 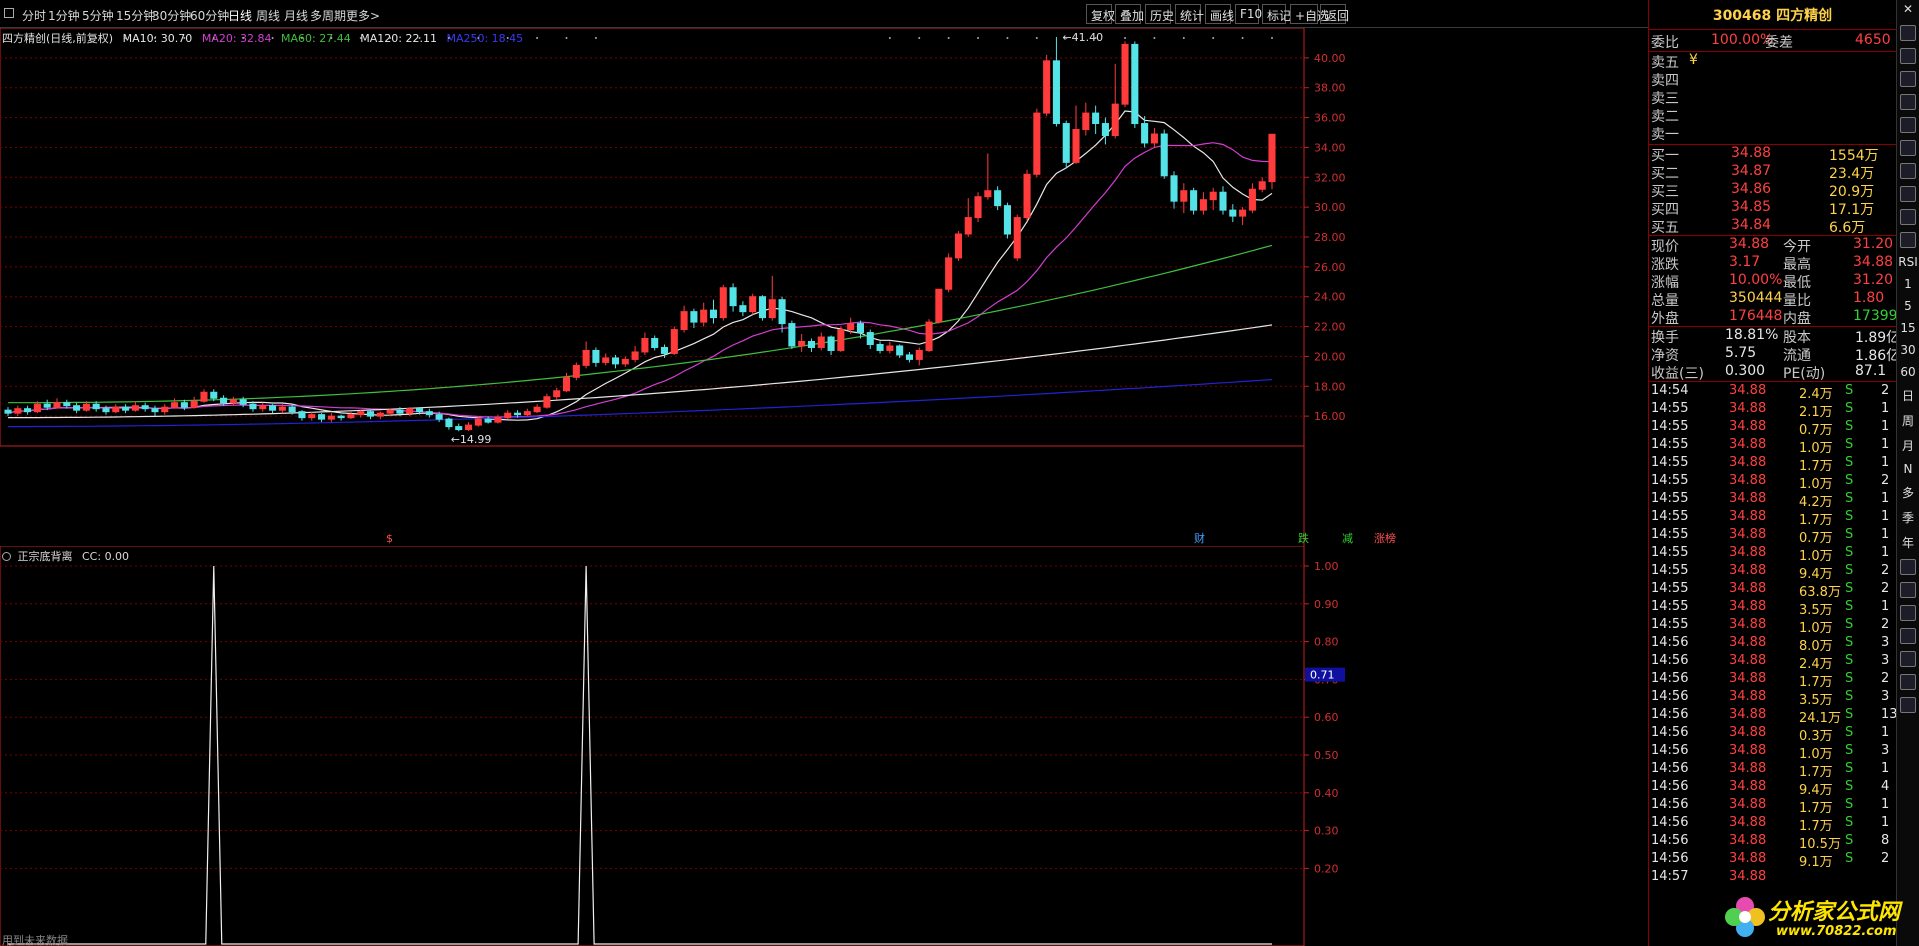 What do you see at coordinates (1908, 10) in the screenshot?
I see `close-icon: ✕` at bounding box center [1908, 10].